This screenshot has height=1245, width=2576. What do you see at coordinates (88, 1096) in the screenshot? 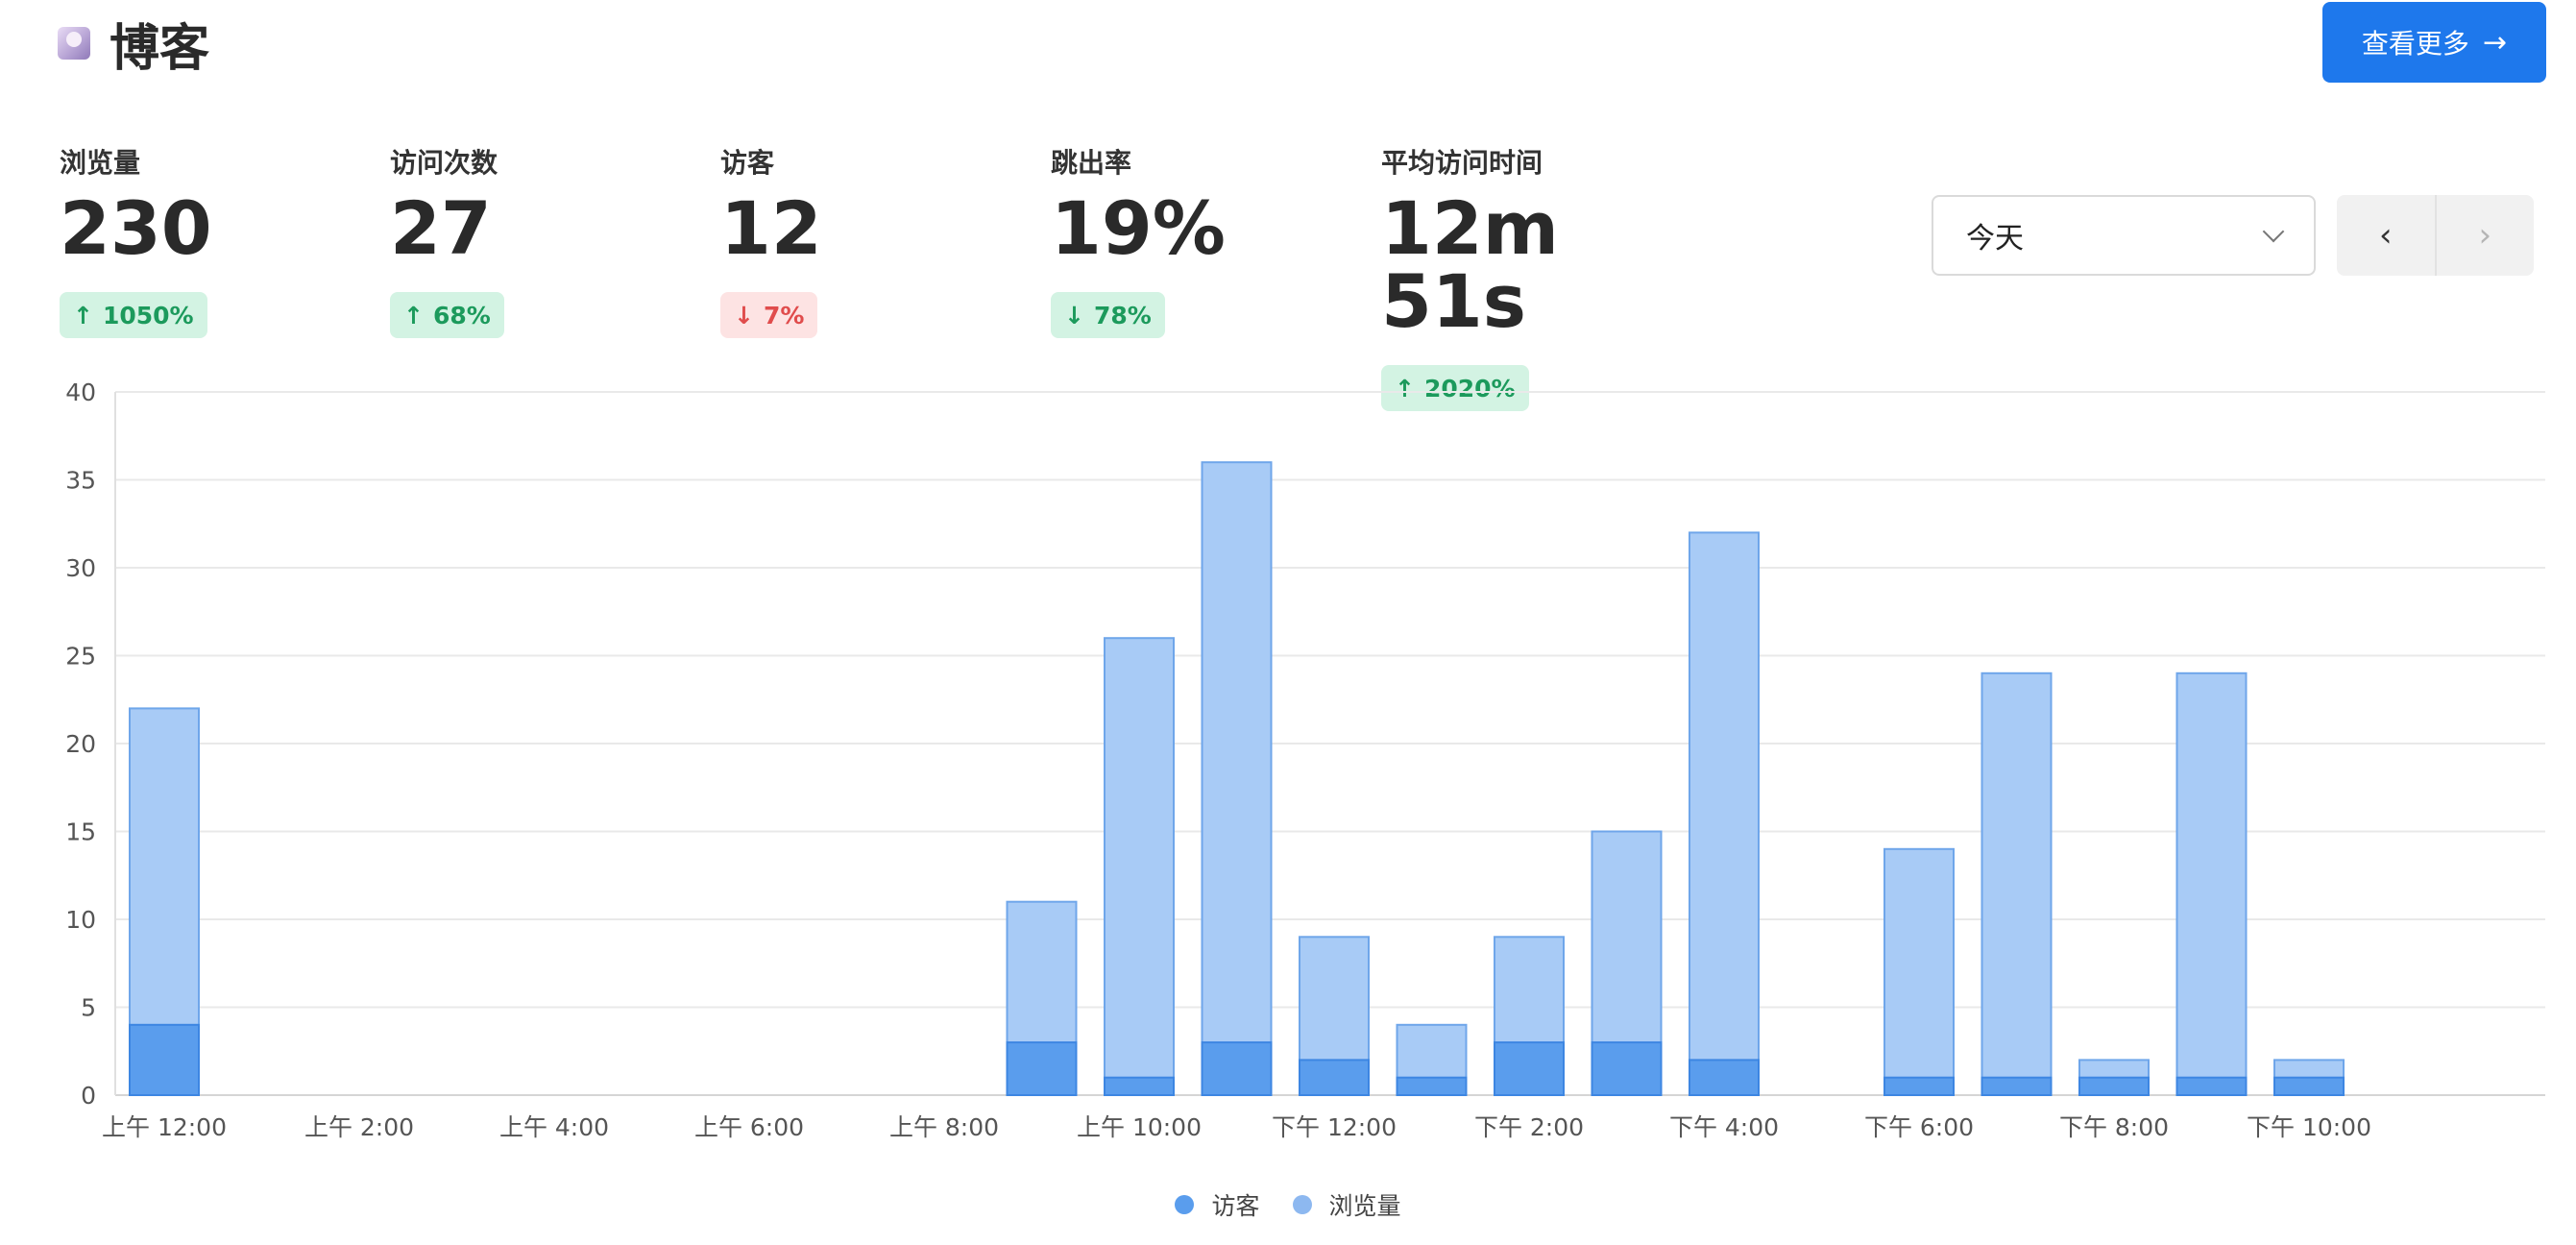
I see `y-tick-label: 0` at bounding box center [88, 1096].